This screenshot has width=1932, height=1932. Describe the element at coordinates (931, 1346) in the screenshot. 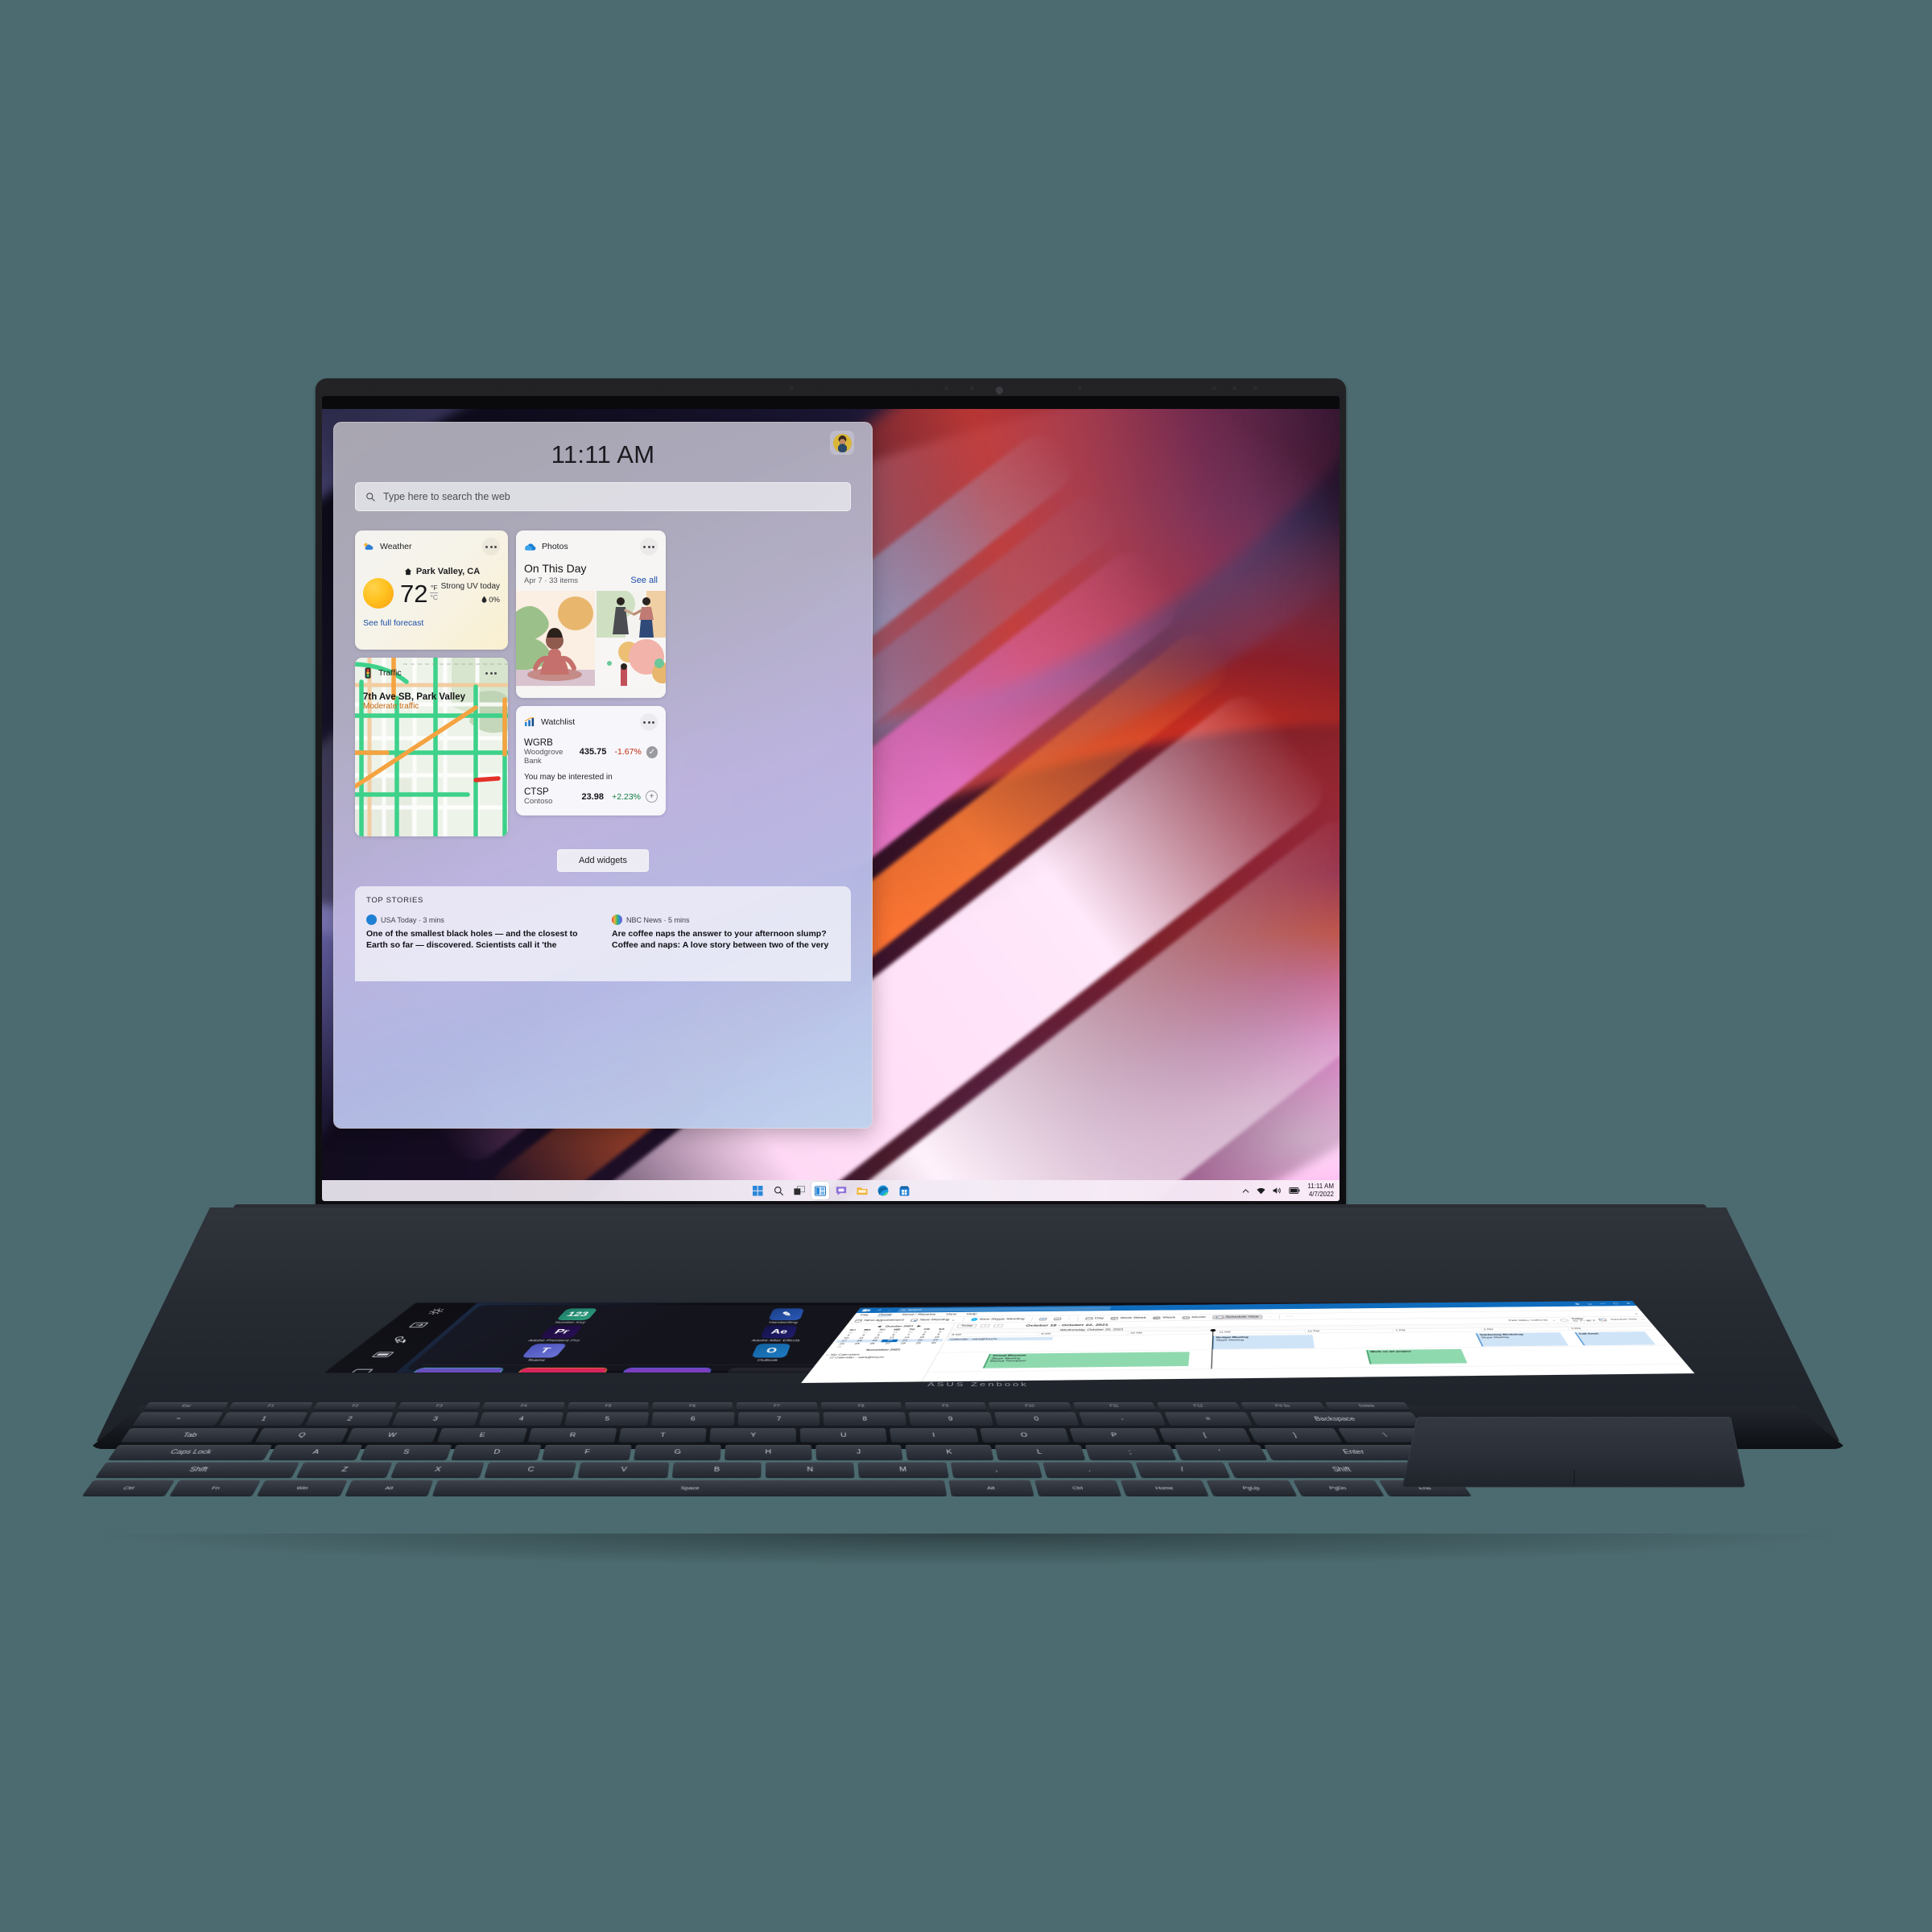

I see `mini-cal-day` at that location.